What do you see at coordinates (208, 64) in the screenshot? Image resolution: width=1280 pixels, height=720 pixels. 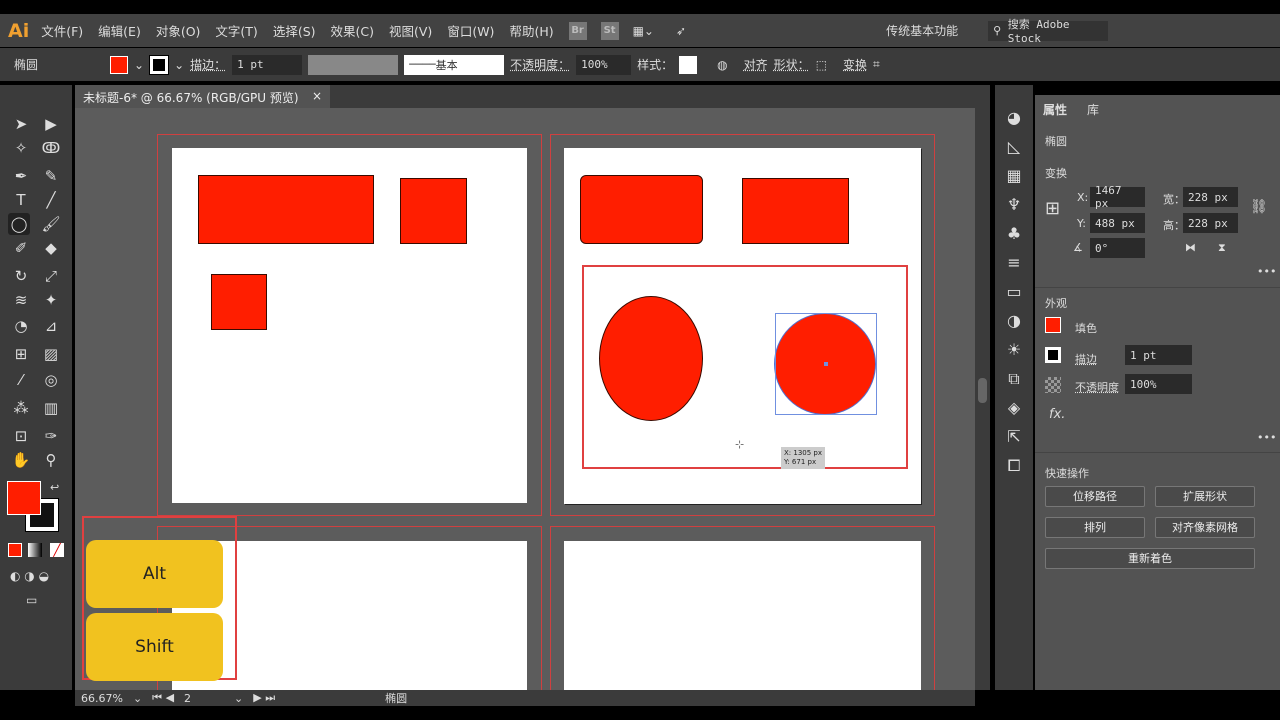 I see `stroke-label: 描边：` at bounding box center [208, 64].